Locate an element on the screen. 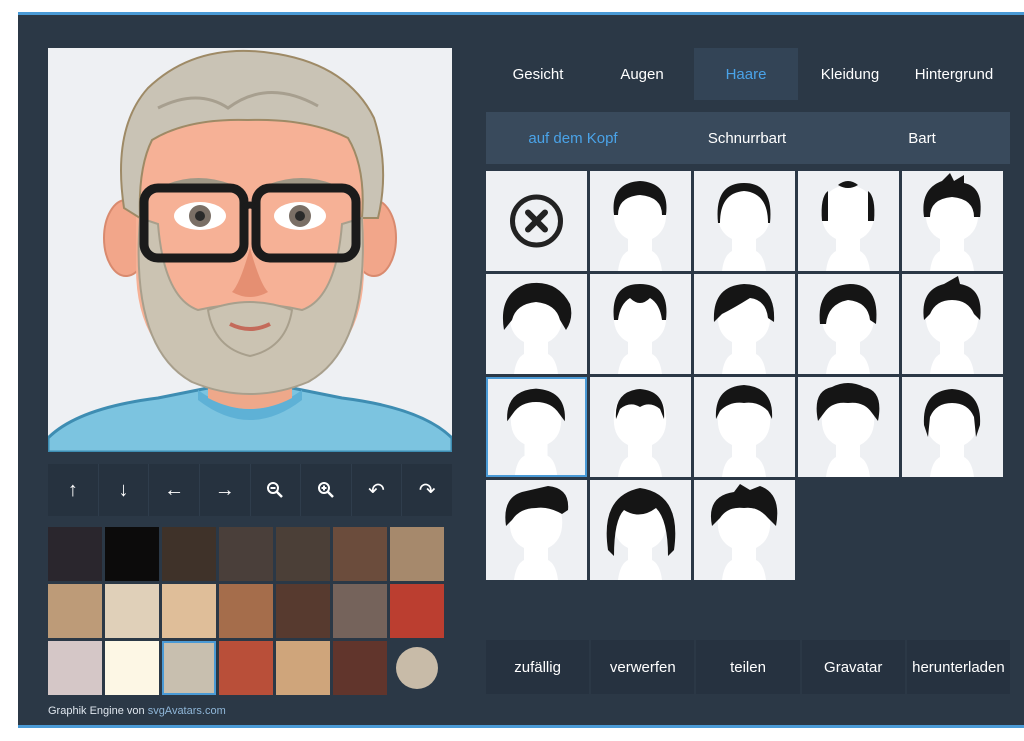  tab-haare: Haare is located at coordinates (746, 74).